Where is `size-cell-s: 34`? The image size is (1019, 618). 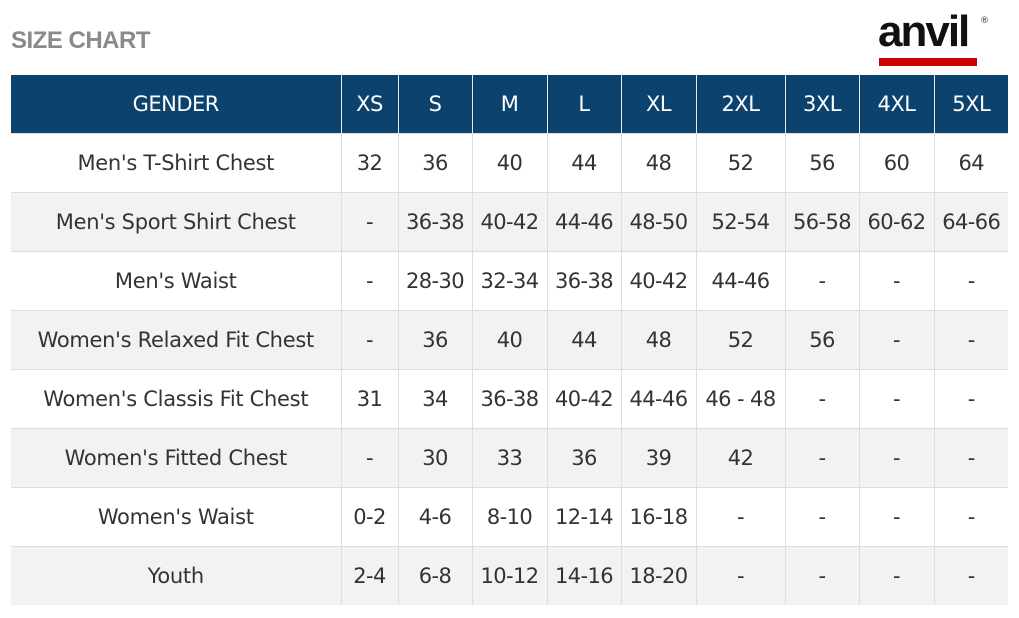
size-cell-s: 34 is located at coordinates (435, 399).